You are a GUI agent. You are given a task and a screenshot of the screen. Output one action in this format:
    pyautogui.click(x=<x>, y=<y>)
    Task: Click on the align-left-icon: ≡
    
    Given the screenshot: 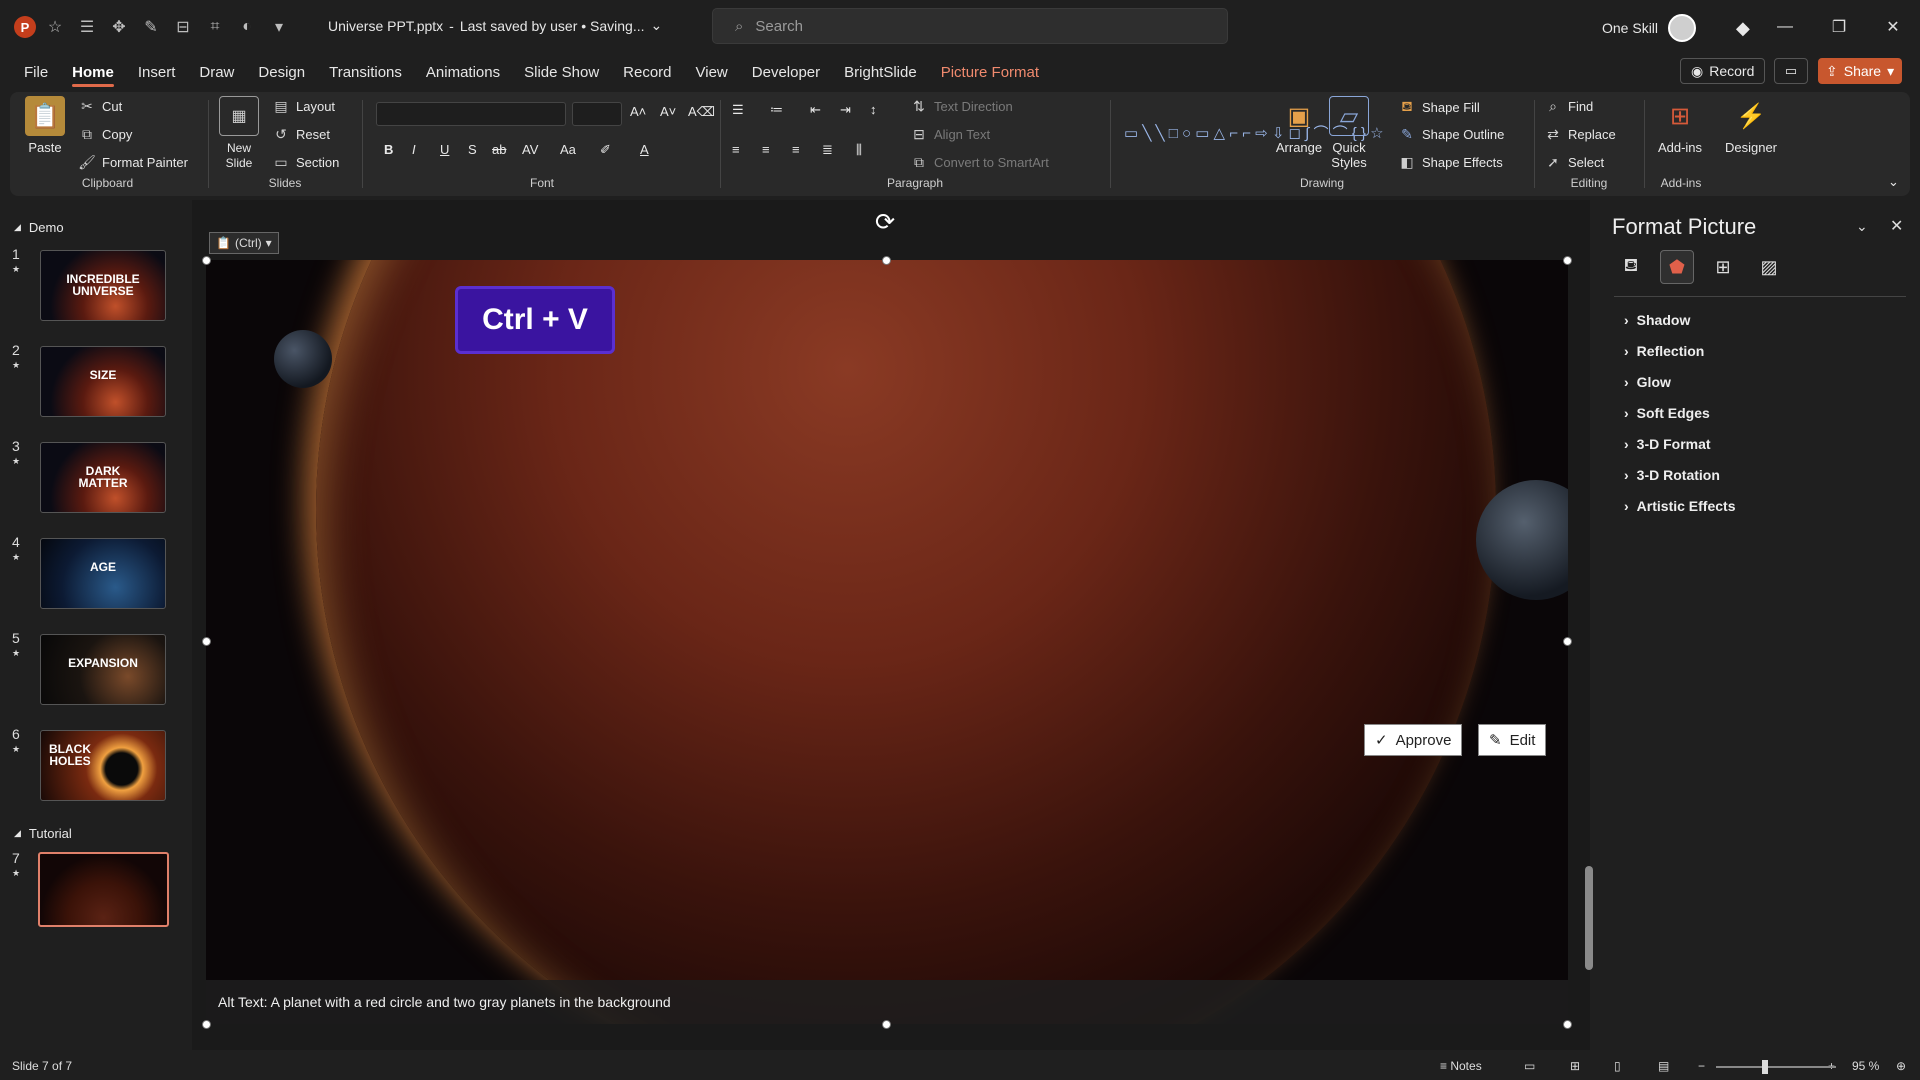 What is the action you would take?
    pyautogui.click(x=736, y=149)
    